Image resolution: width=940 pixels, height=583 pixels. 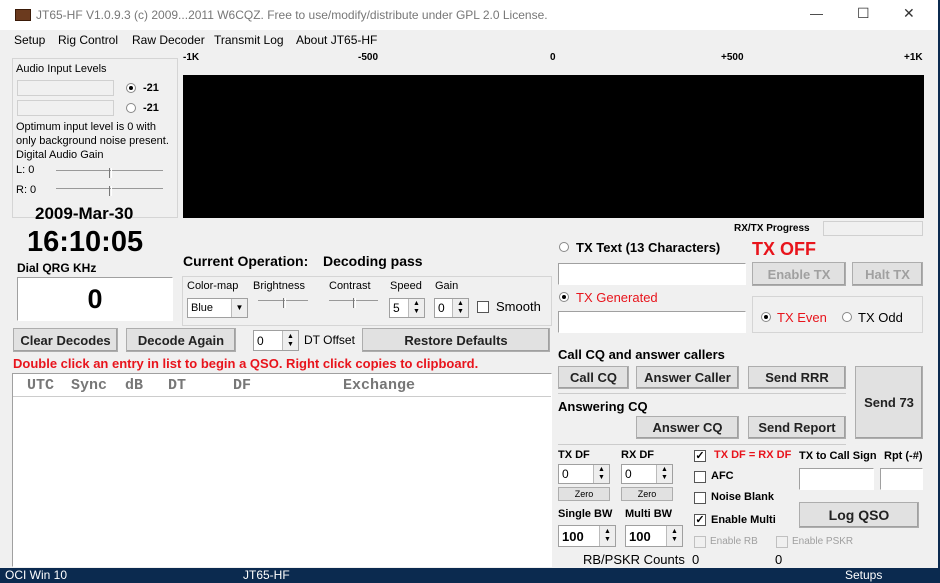 I want to click on progress-bar, so click(x=873, y=228).